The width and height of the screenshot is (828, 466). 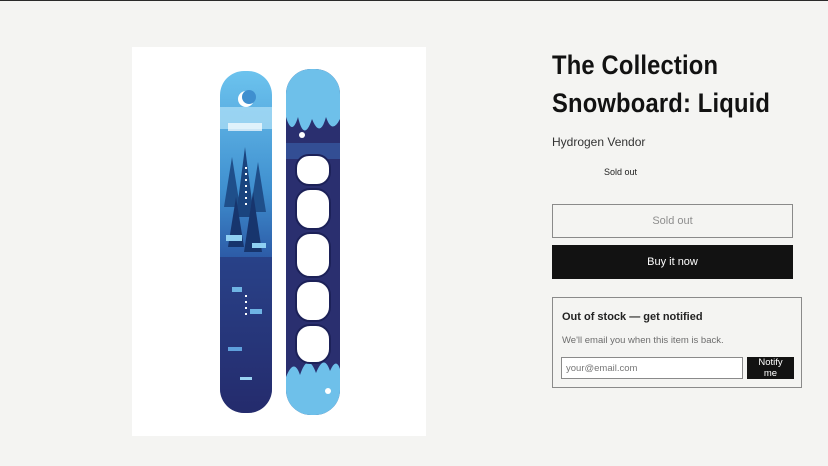 I want to click on notify-description: We'll email you when this item is back., so click(x=643, y=340).